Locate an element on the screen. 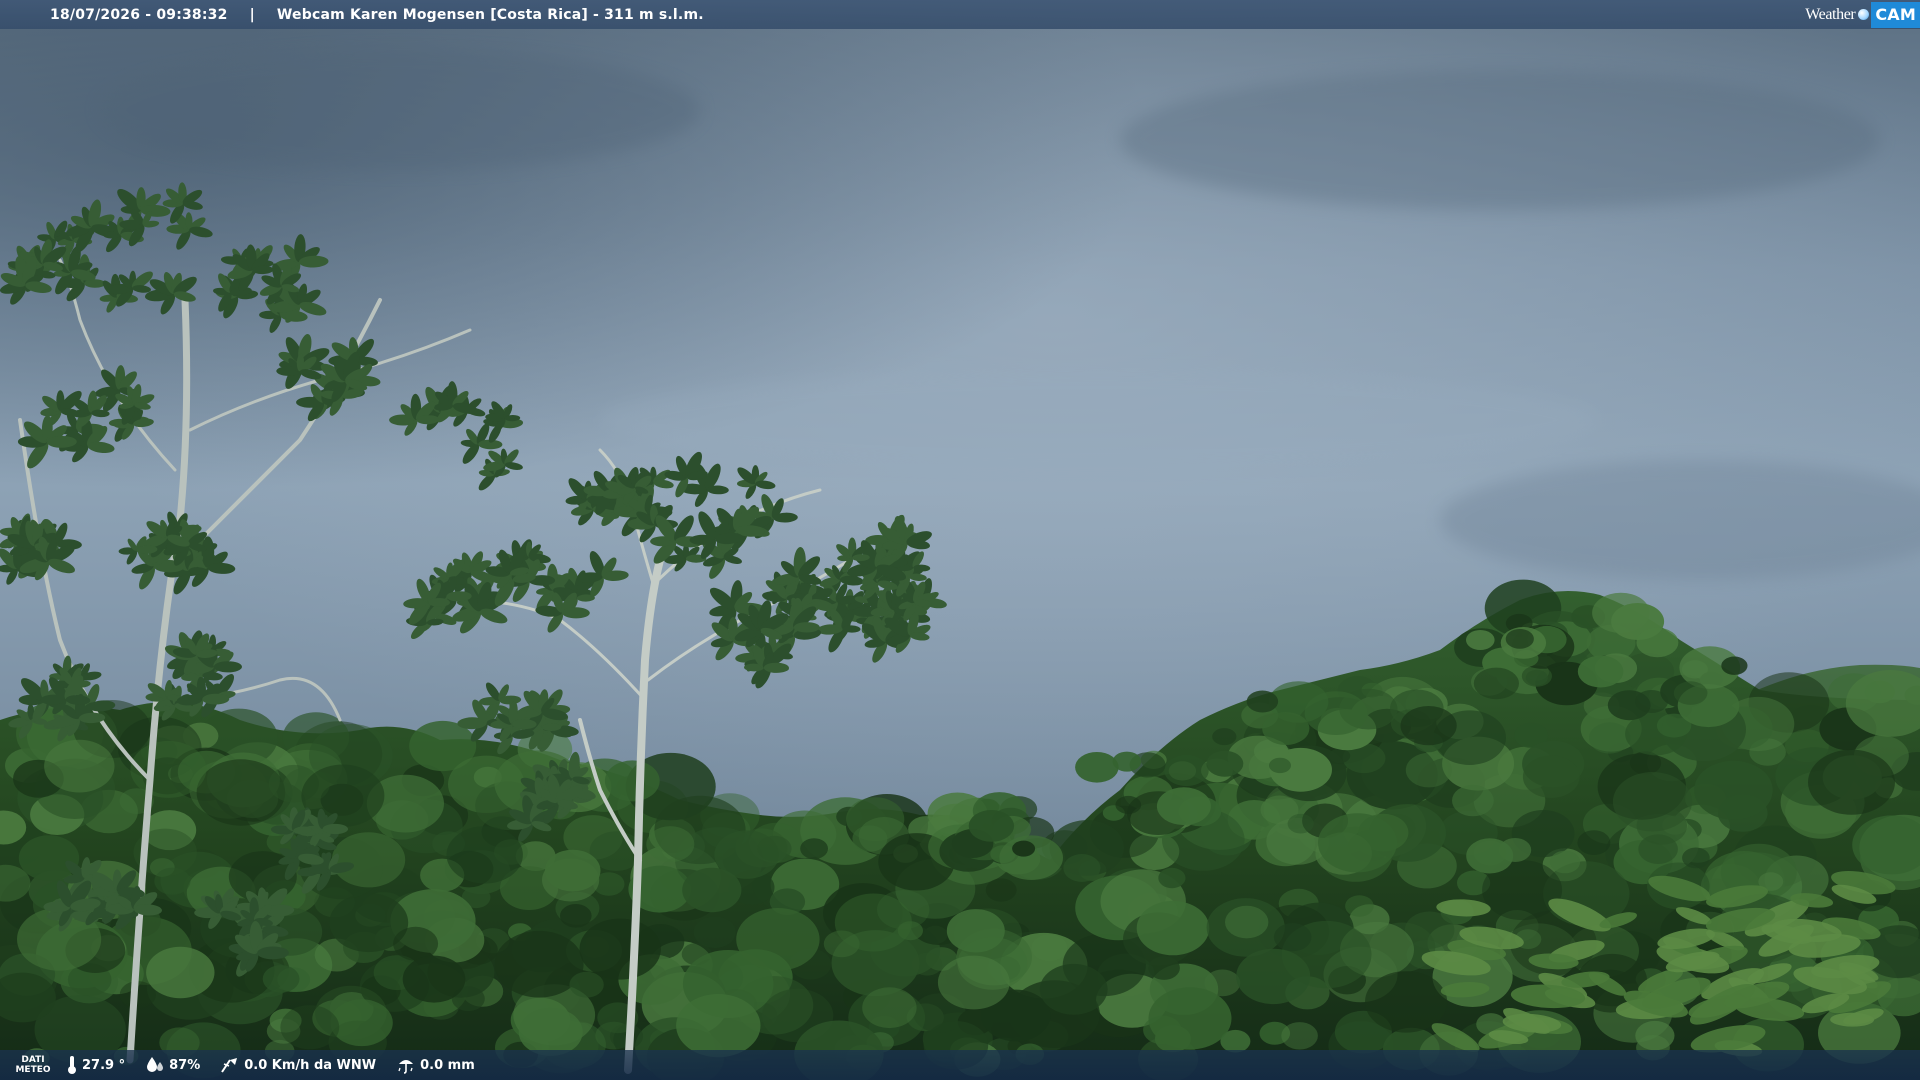 Image resolution: width=1920 pixels, height=1080 pixels. humidity-reading: 87% is located at coordinates (172, 1065).